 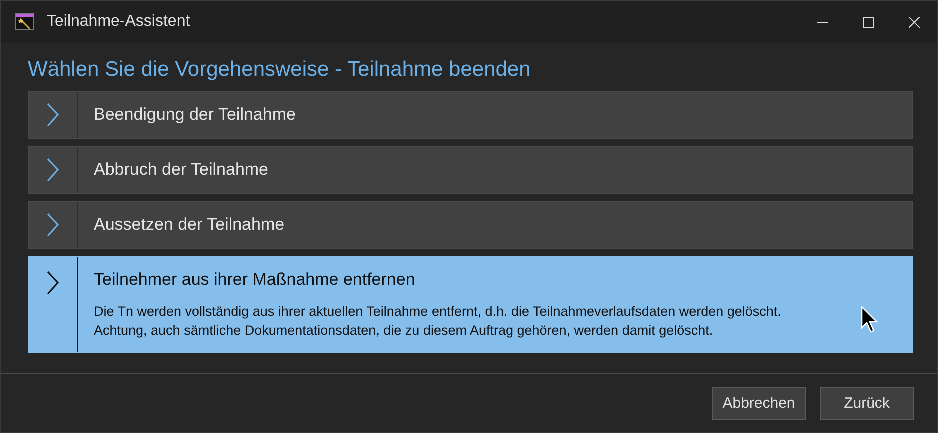 What do you see at coordinates (470, 115) in the screenshot?
I see `option-item: Beendigung der Teilnahme` at bounding box center [470, 115].